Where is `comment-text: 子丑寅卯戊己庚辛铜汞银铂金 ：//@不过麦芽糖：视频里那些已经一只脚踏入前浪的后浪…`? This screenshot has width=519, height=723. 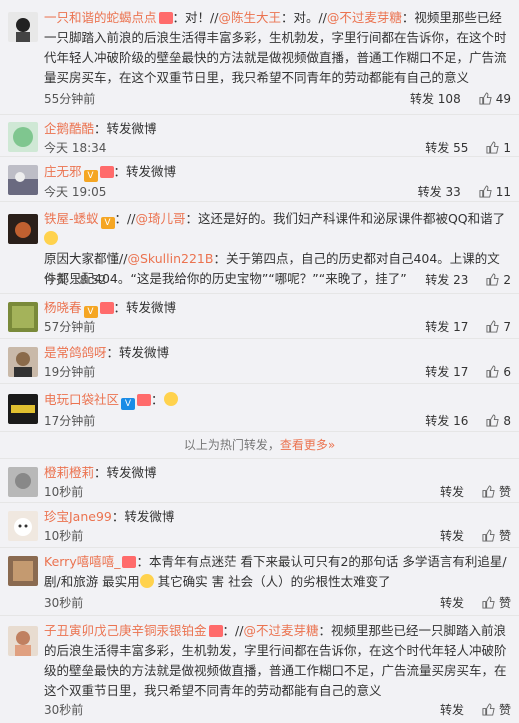
comment-text: 子丑寅卯戊己庚辛铜汞银铂金 ：//@不过麦芽糖：视频里那些已经一只脚踏入前浪的后浪… is located at coordinates (275, 660).